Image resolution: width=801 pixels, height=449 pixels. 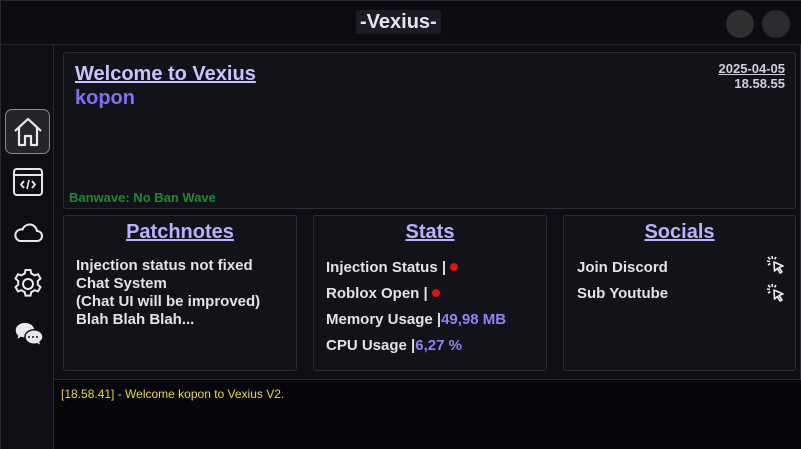 What do you see at coordinates (776, 24) in the screenshot?
I see `close-button` at bounding box center [776, 24].